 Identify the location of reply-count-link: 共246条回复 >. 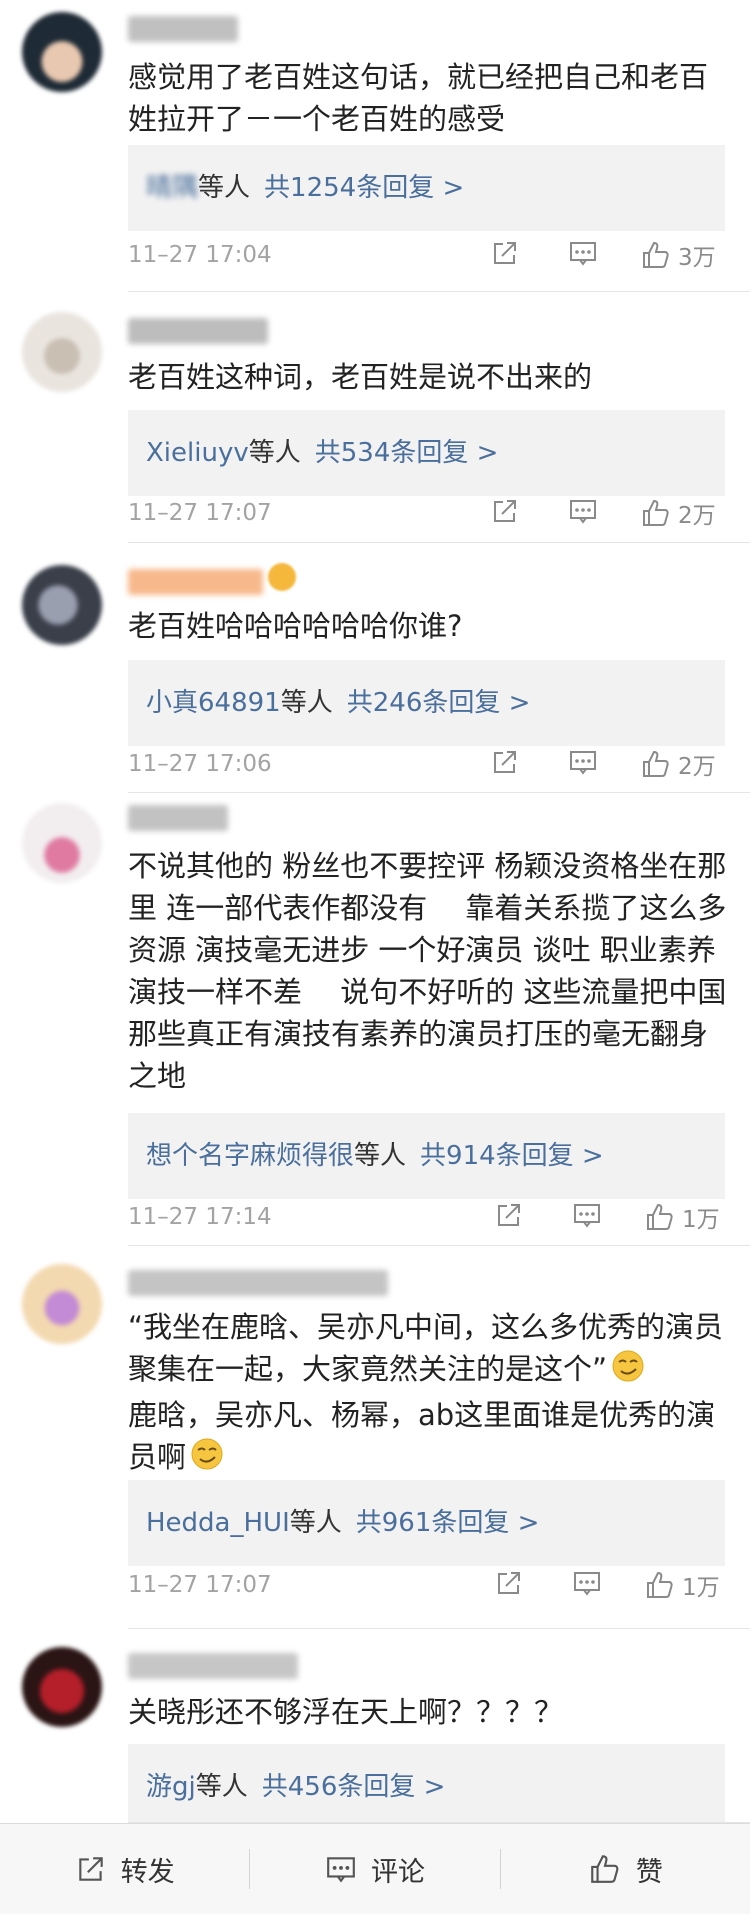
(439, 703).